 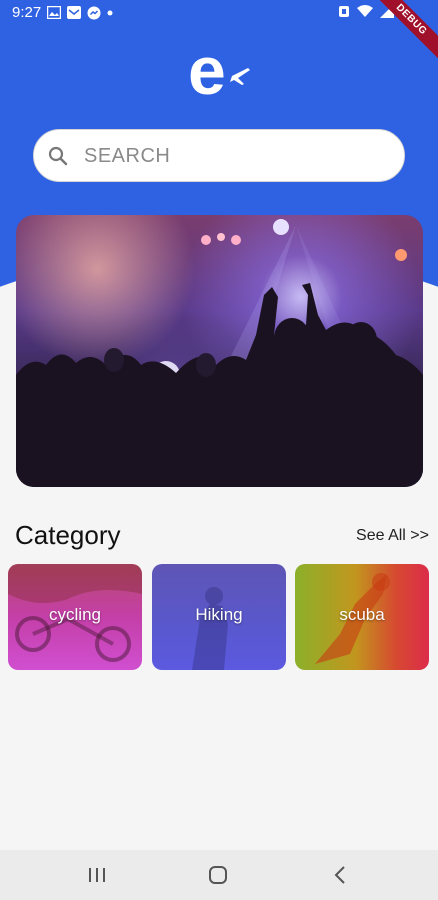 I want to click on airplane-icon, so click(x=240, y=76).